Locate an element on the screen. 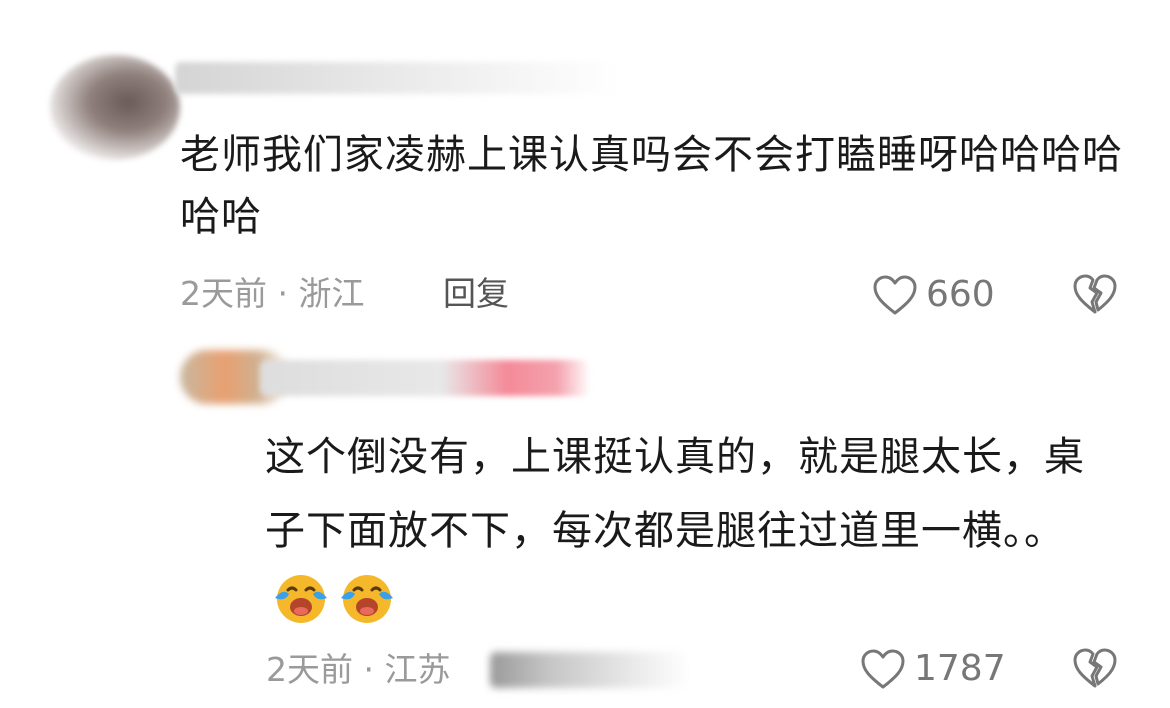  reply-text: 这个倒没有，上课挺认真的，就是腿太长，桌子下面放不下，每次都是腿往过道里一横。。 is located at coordinates (675, 494).